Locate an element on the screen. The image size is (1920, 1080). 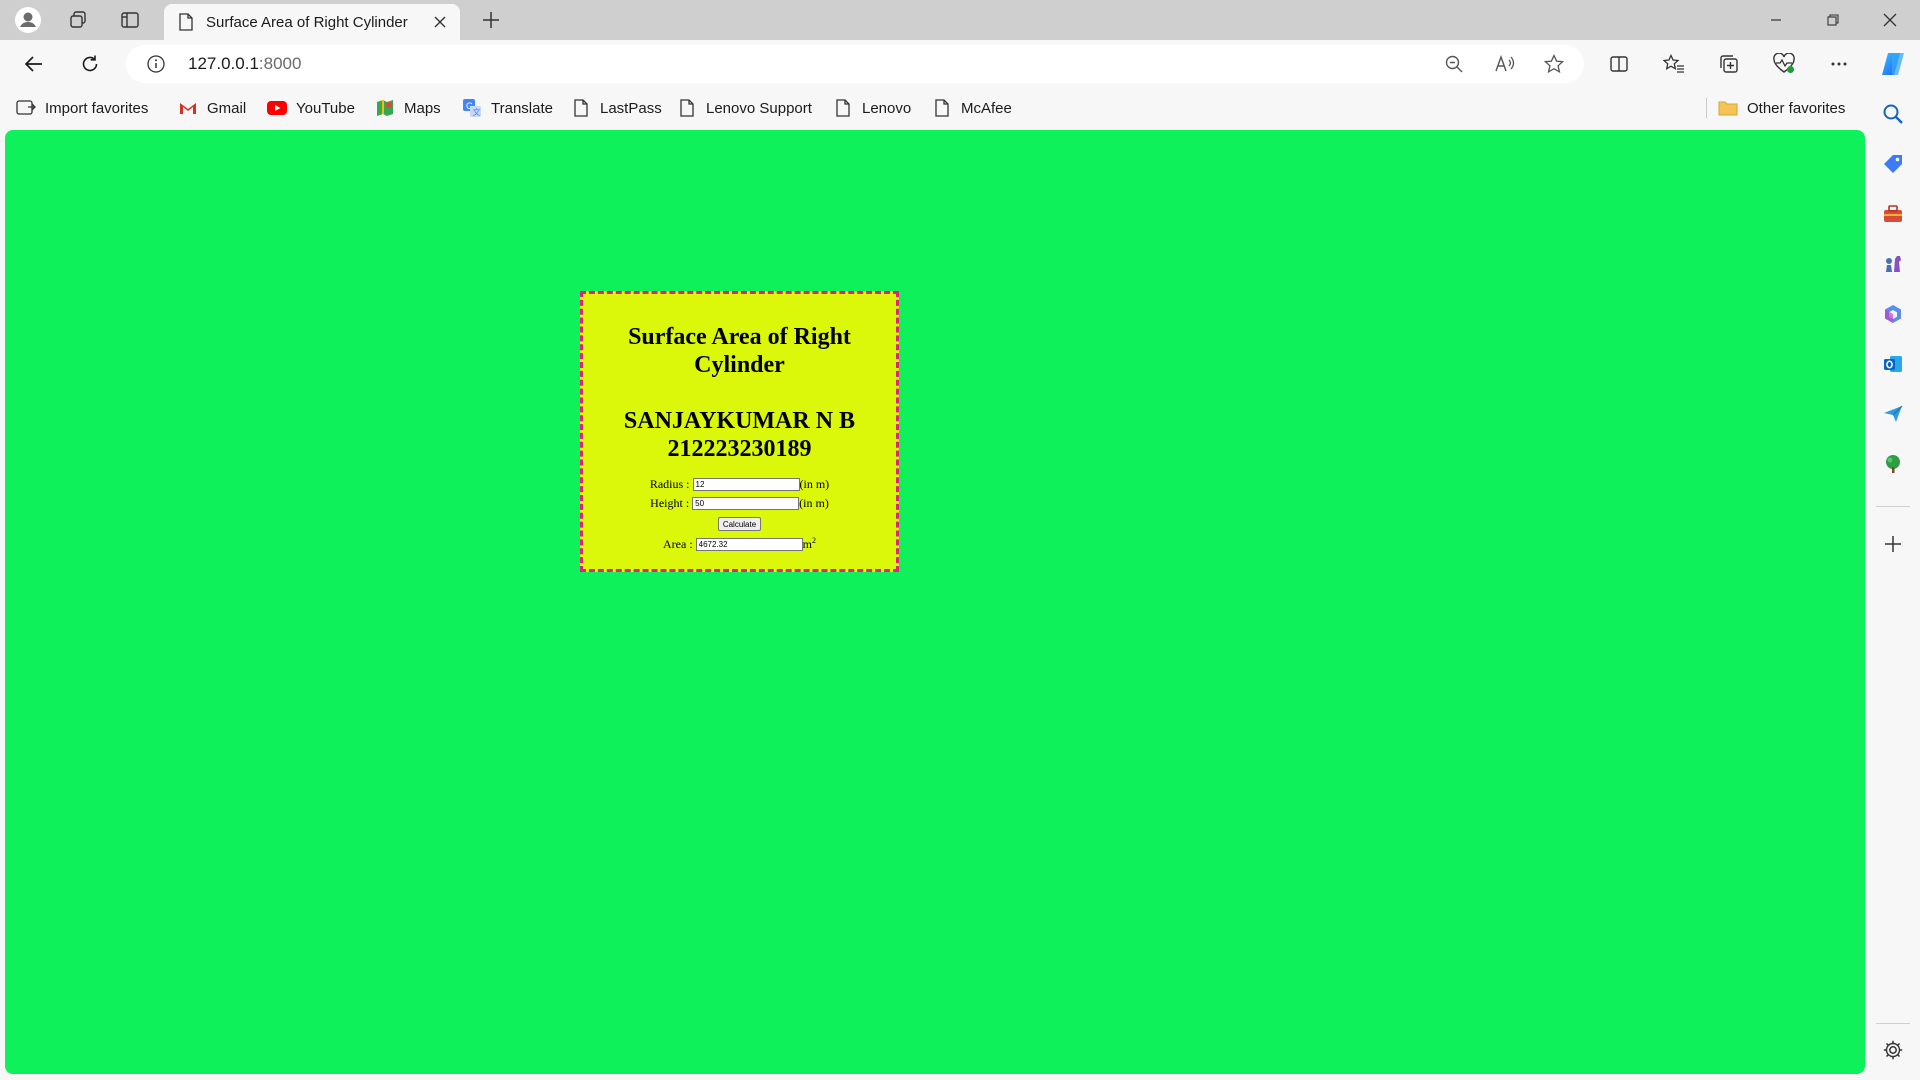
favorite-label: Lenovo Support is located at coordinates (759, 108).